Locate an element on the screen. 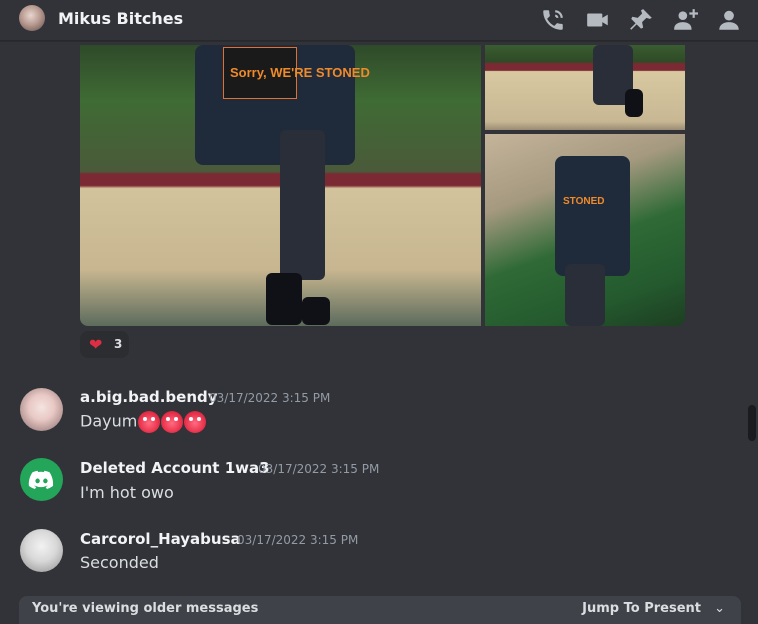 This screenshot has height=624, width=758. voice-call-icon is located at coordinates (553, 20).